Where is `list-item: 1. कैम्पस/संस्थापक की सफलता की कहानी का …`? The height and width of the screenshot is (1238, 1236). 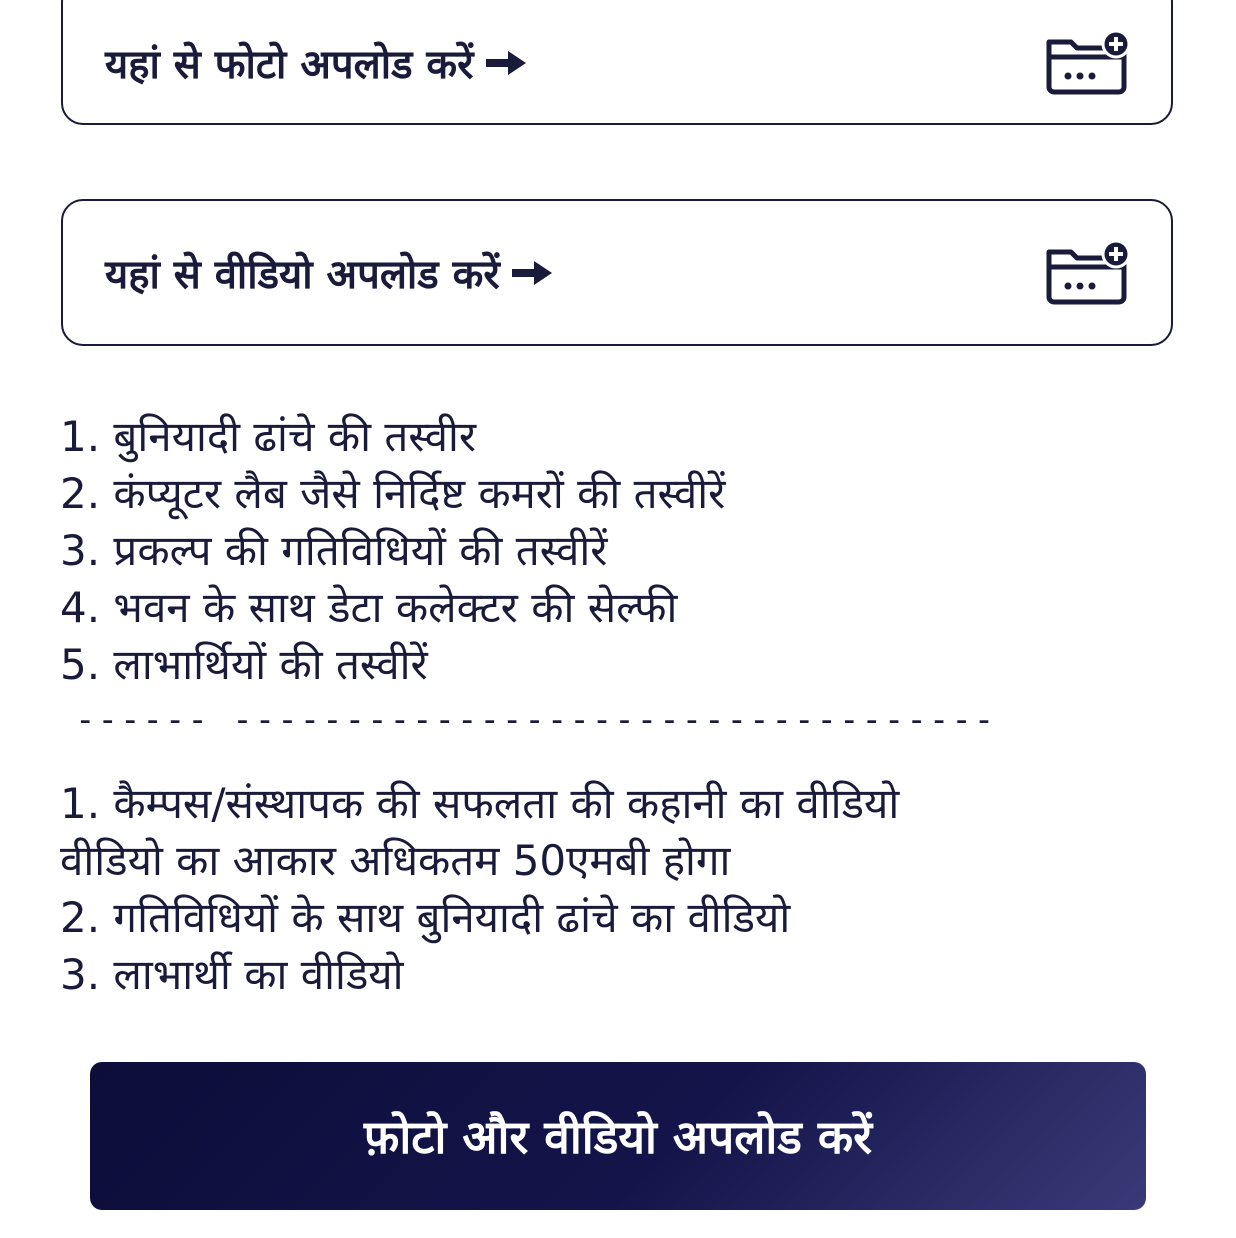 list-item: 1. कैम्पस/संस्थापक की सफलता की कहानी का … is located at coordinates (480, 803).